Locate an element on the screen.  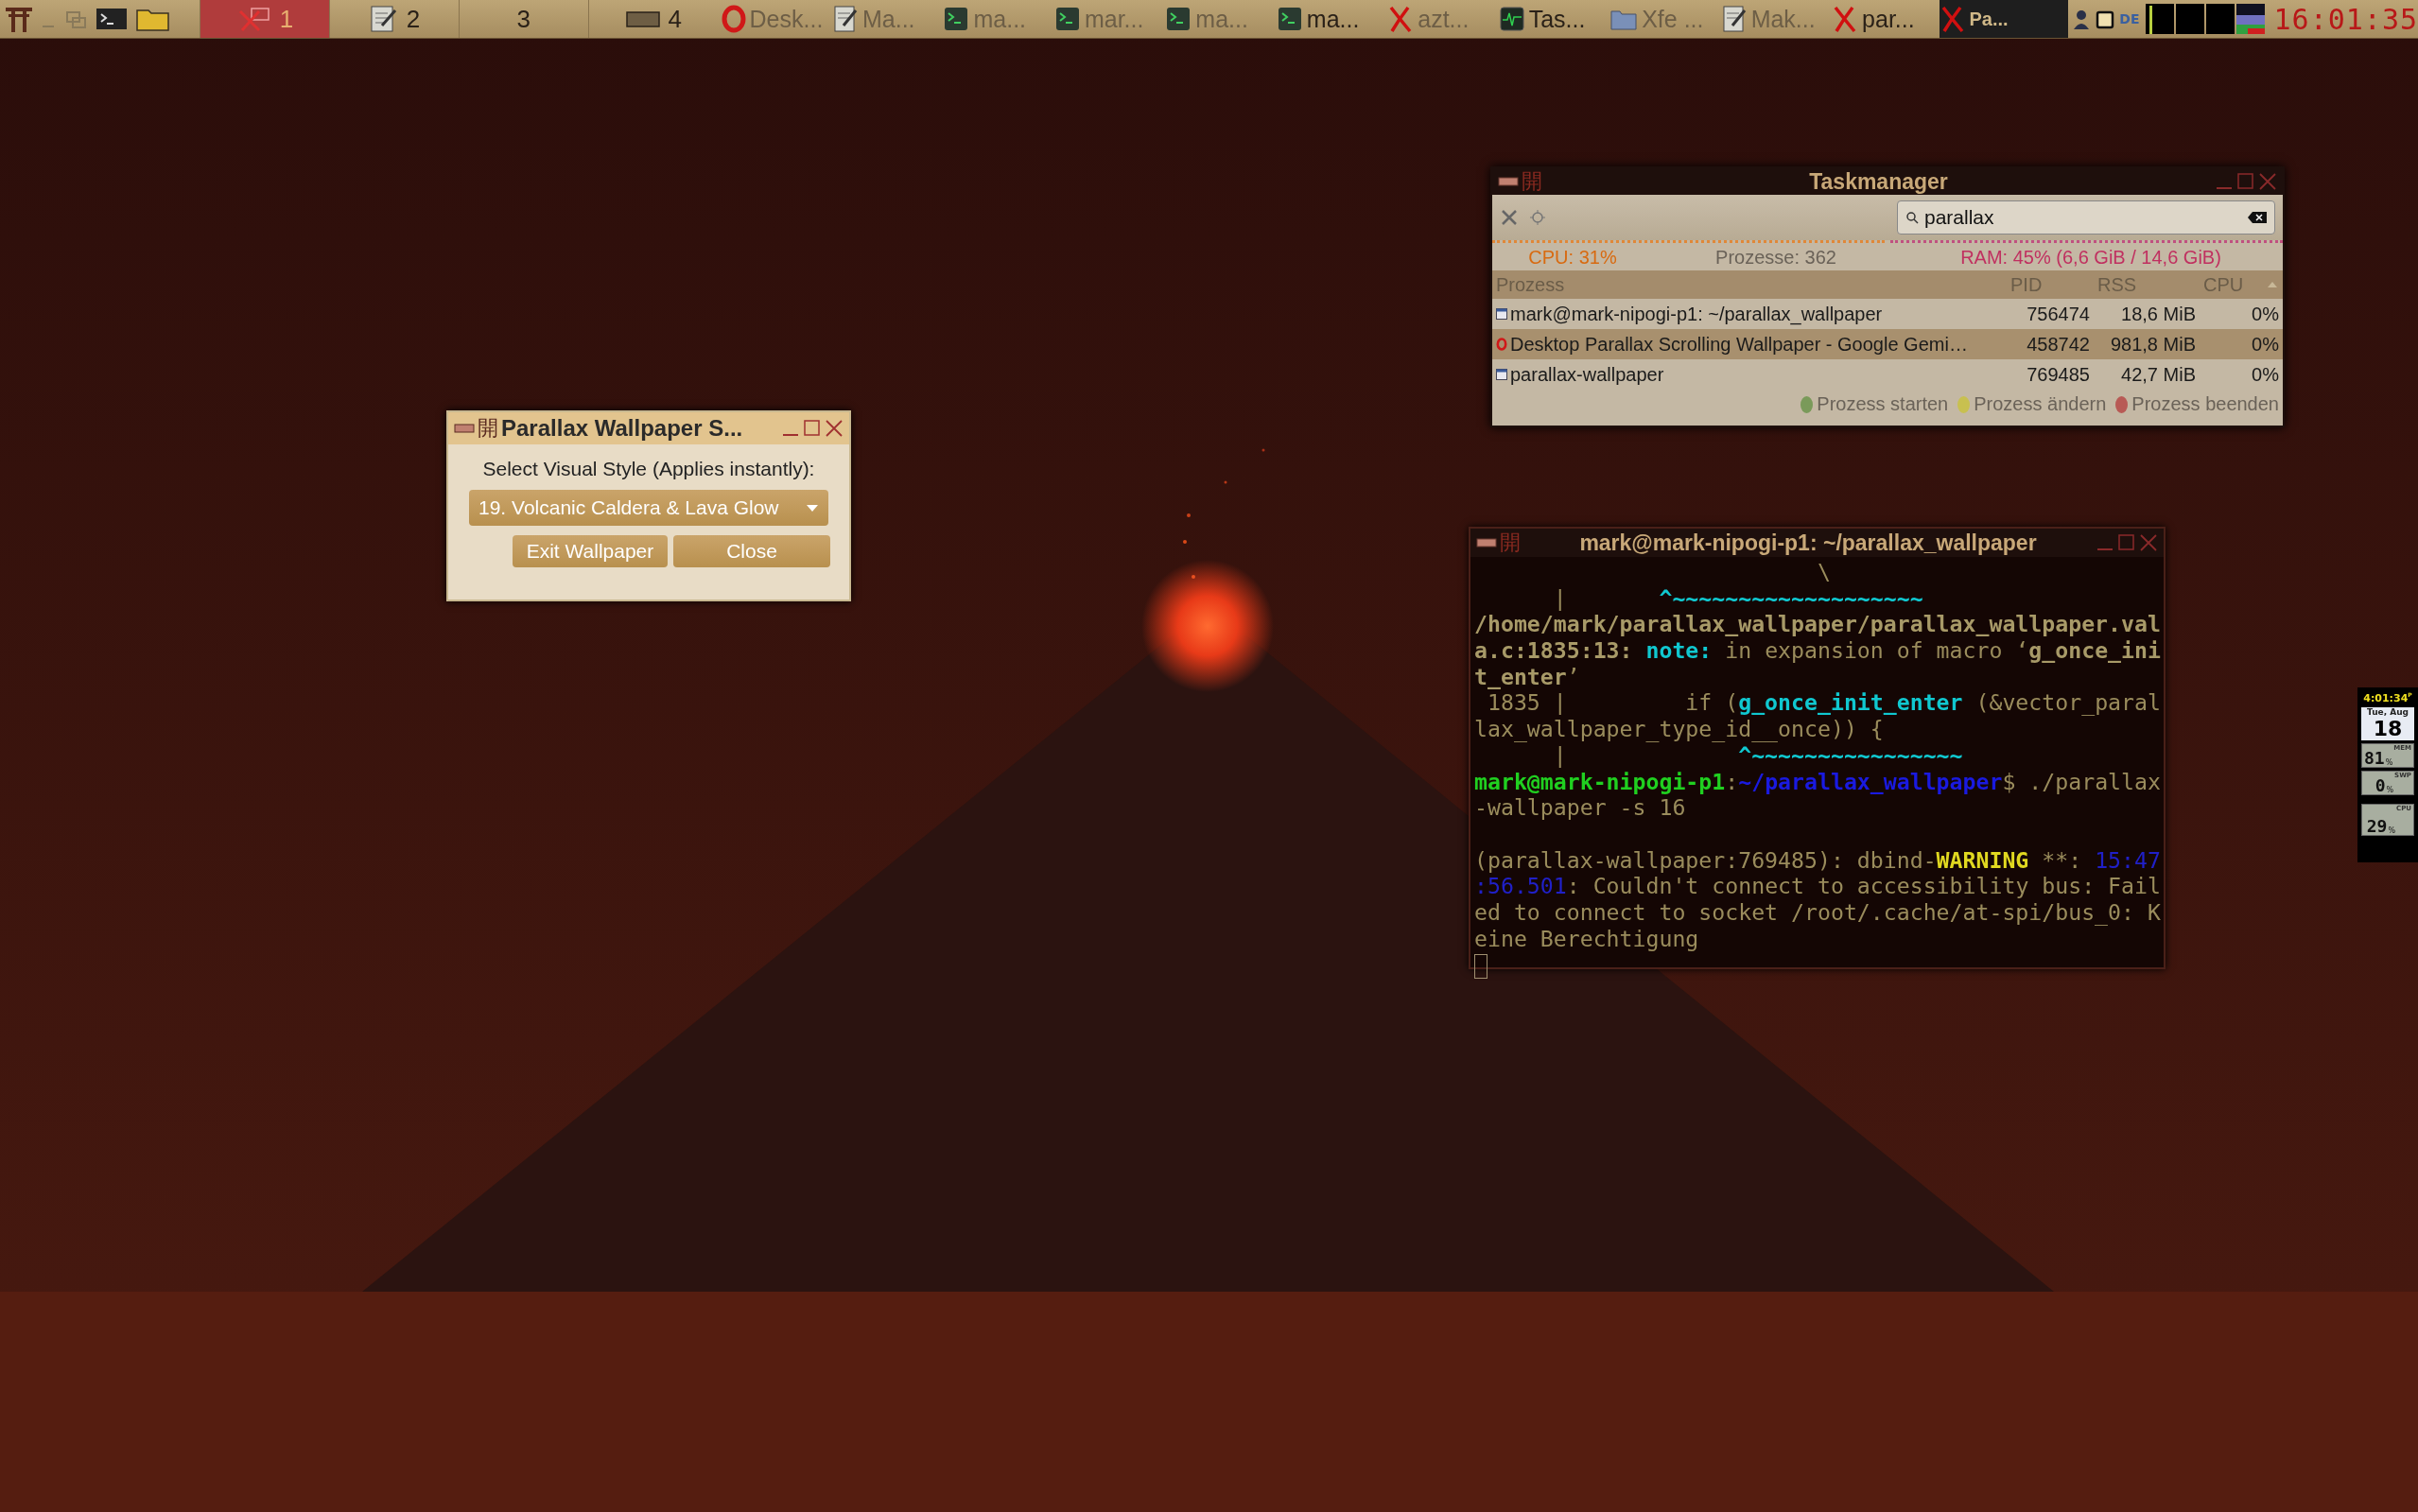
text-cursor is located at coordinates (1480, 966).